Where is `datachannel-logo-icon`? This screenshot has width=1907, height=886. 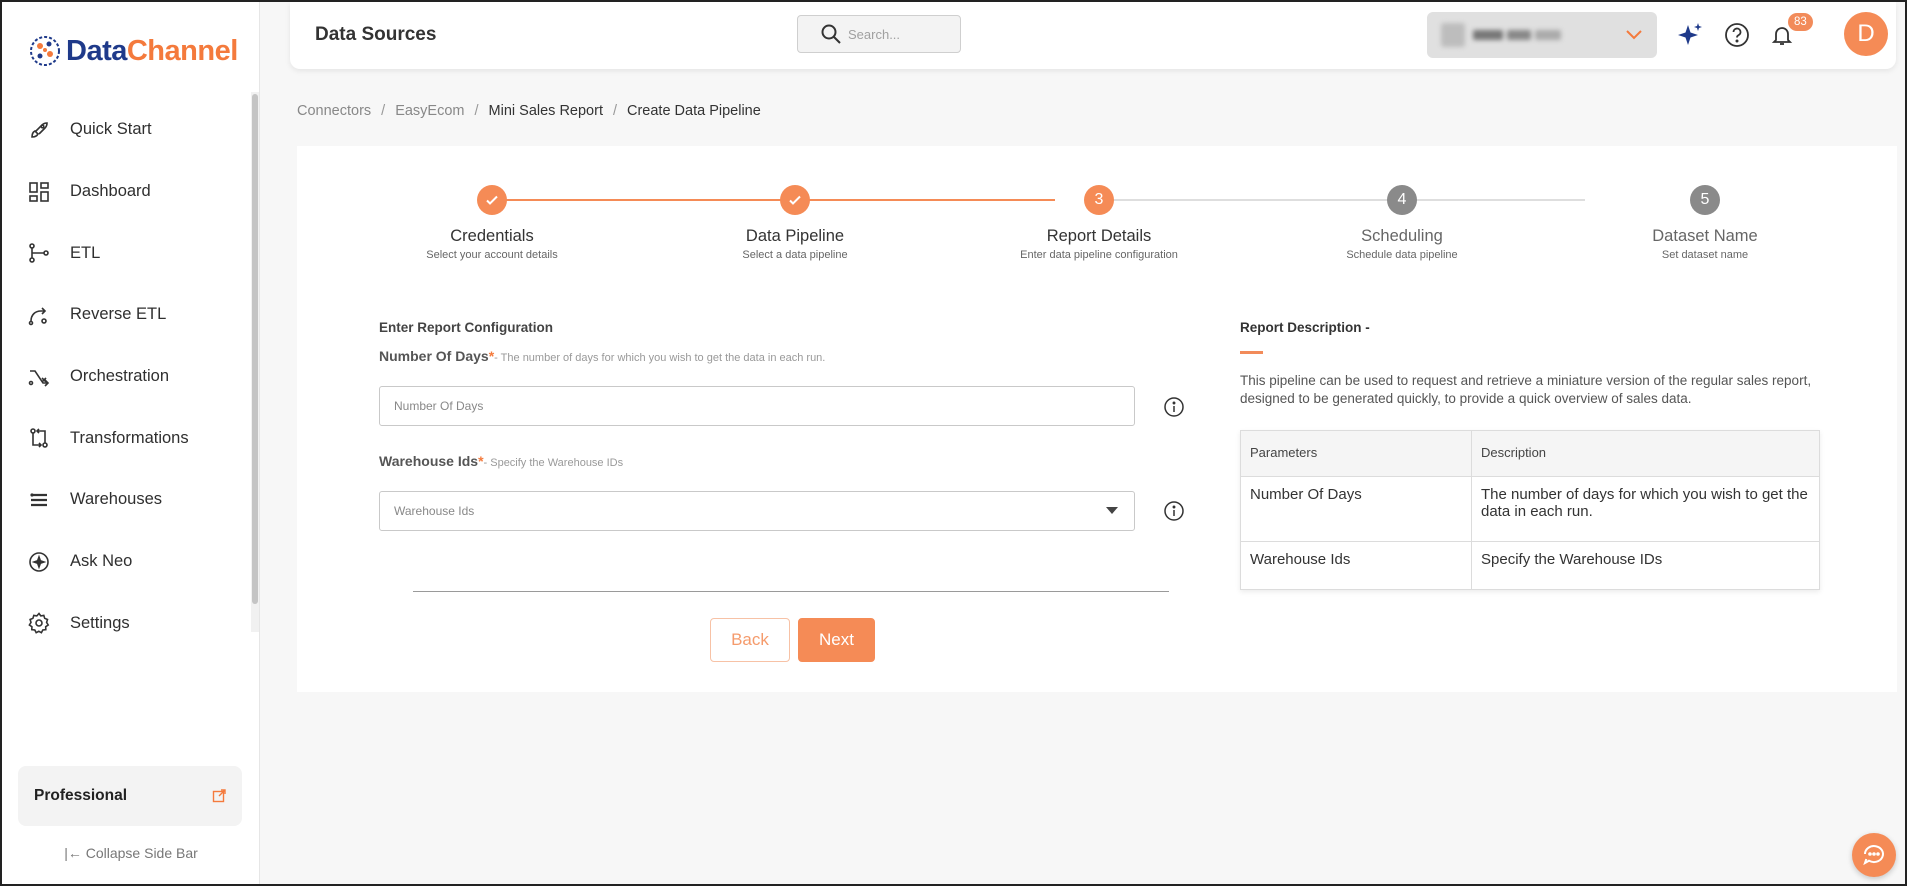
datachannel-logo-icon is located at coordinates (45, 51).